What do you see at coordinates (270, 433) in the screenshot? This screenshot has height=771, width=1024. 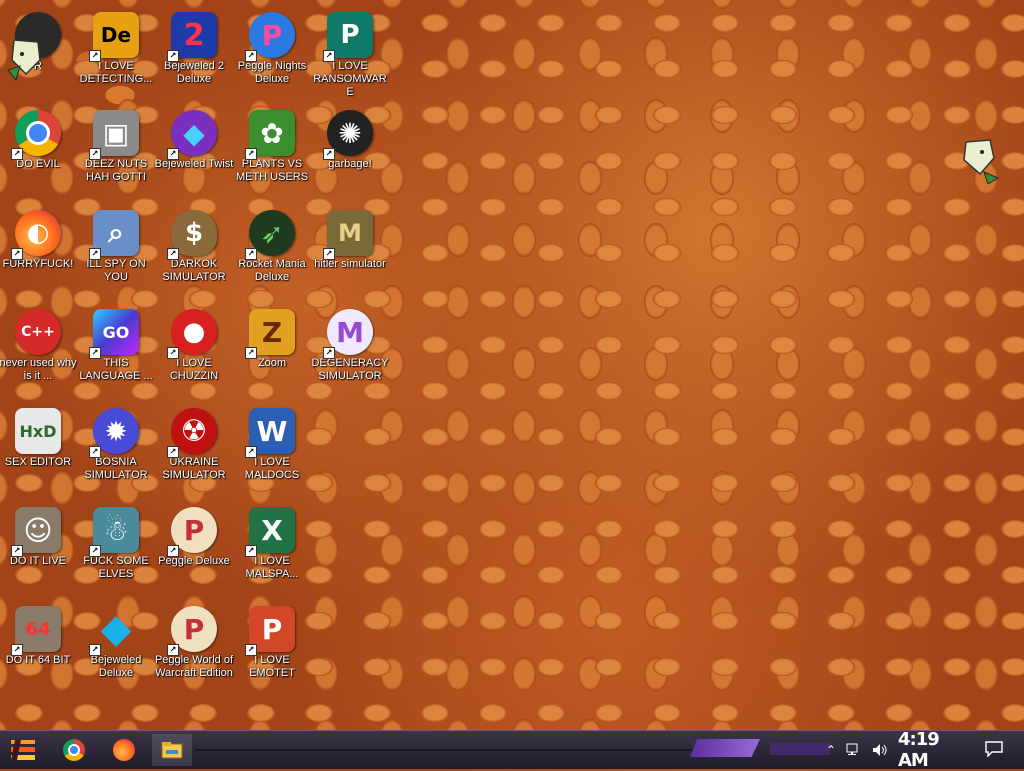 I see `word-icon: W ↗` at bounding box center [270, 433].